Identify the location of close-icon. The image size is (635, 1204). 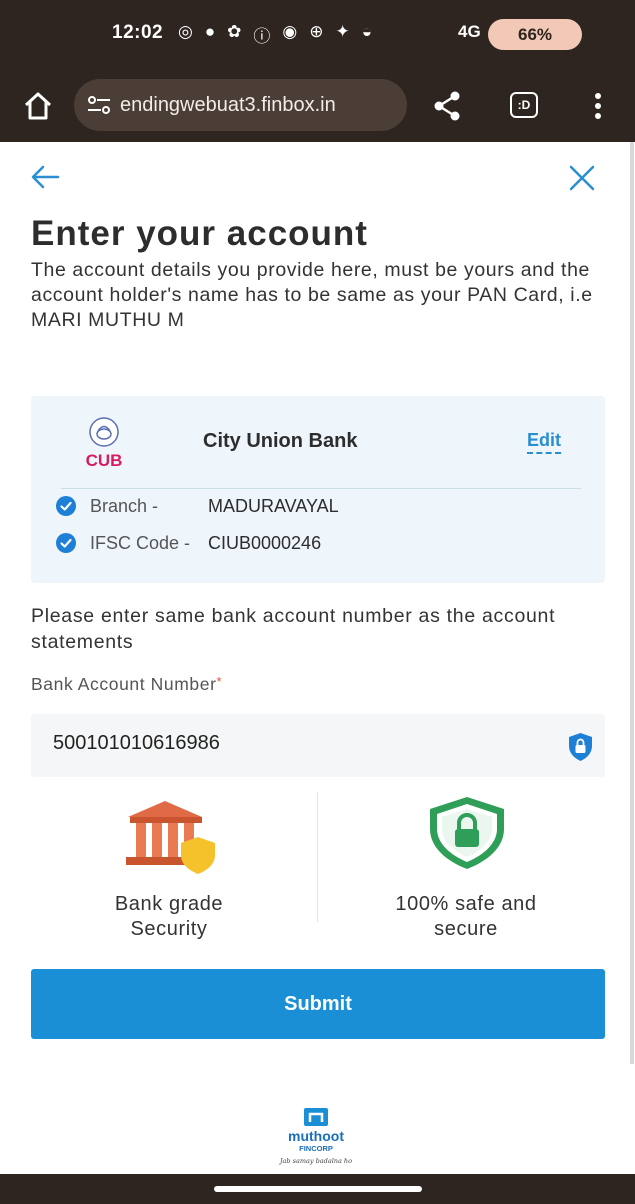
(582, 178).